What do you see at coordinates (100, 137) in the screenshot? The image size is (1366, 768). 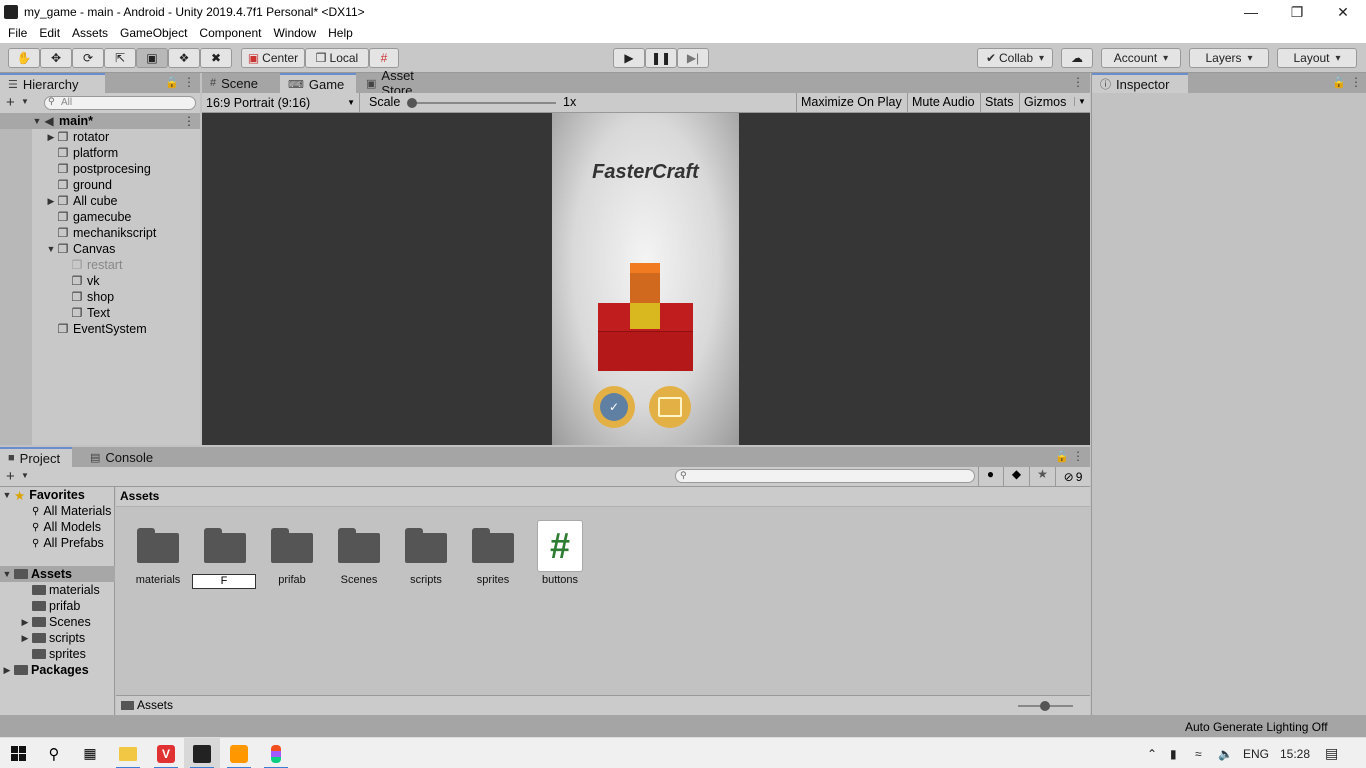 I see `hierarchy-item: ▶ ❐ rotator` at bounding box center [100, 137].